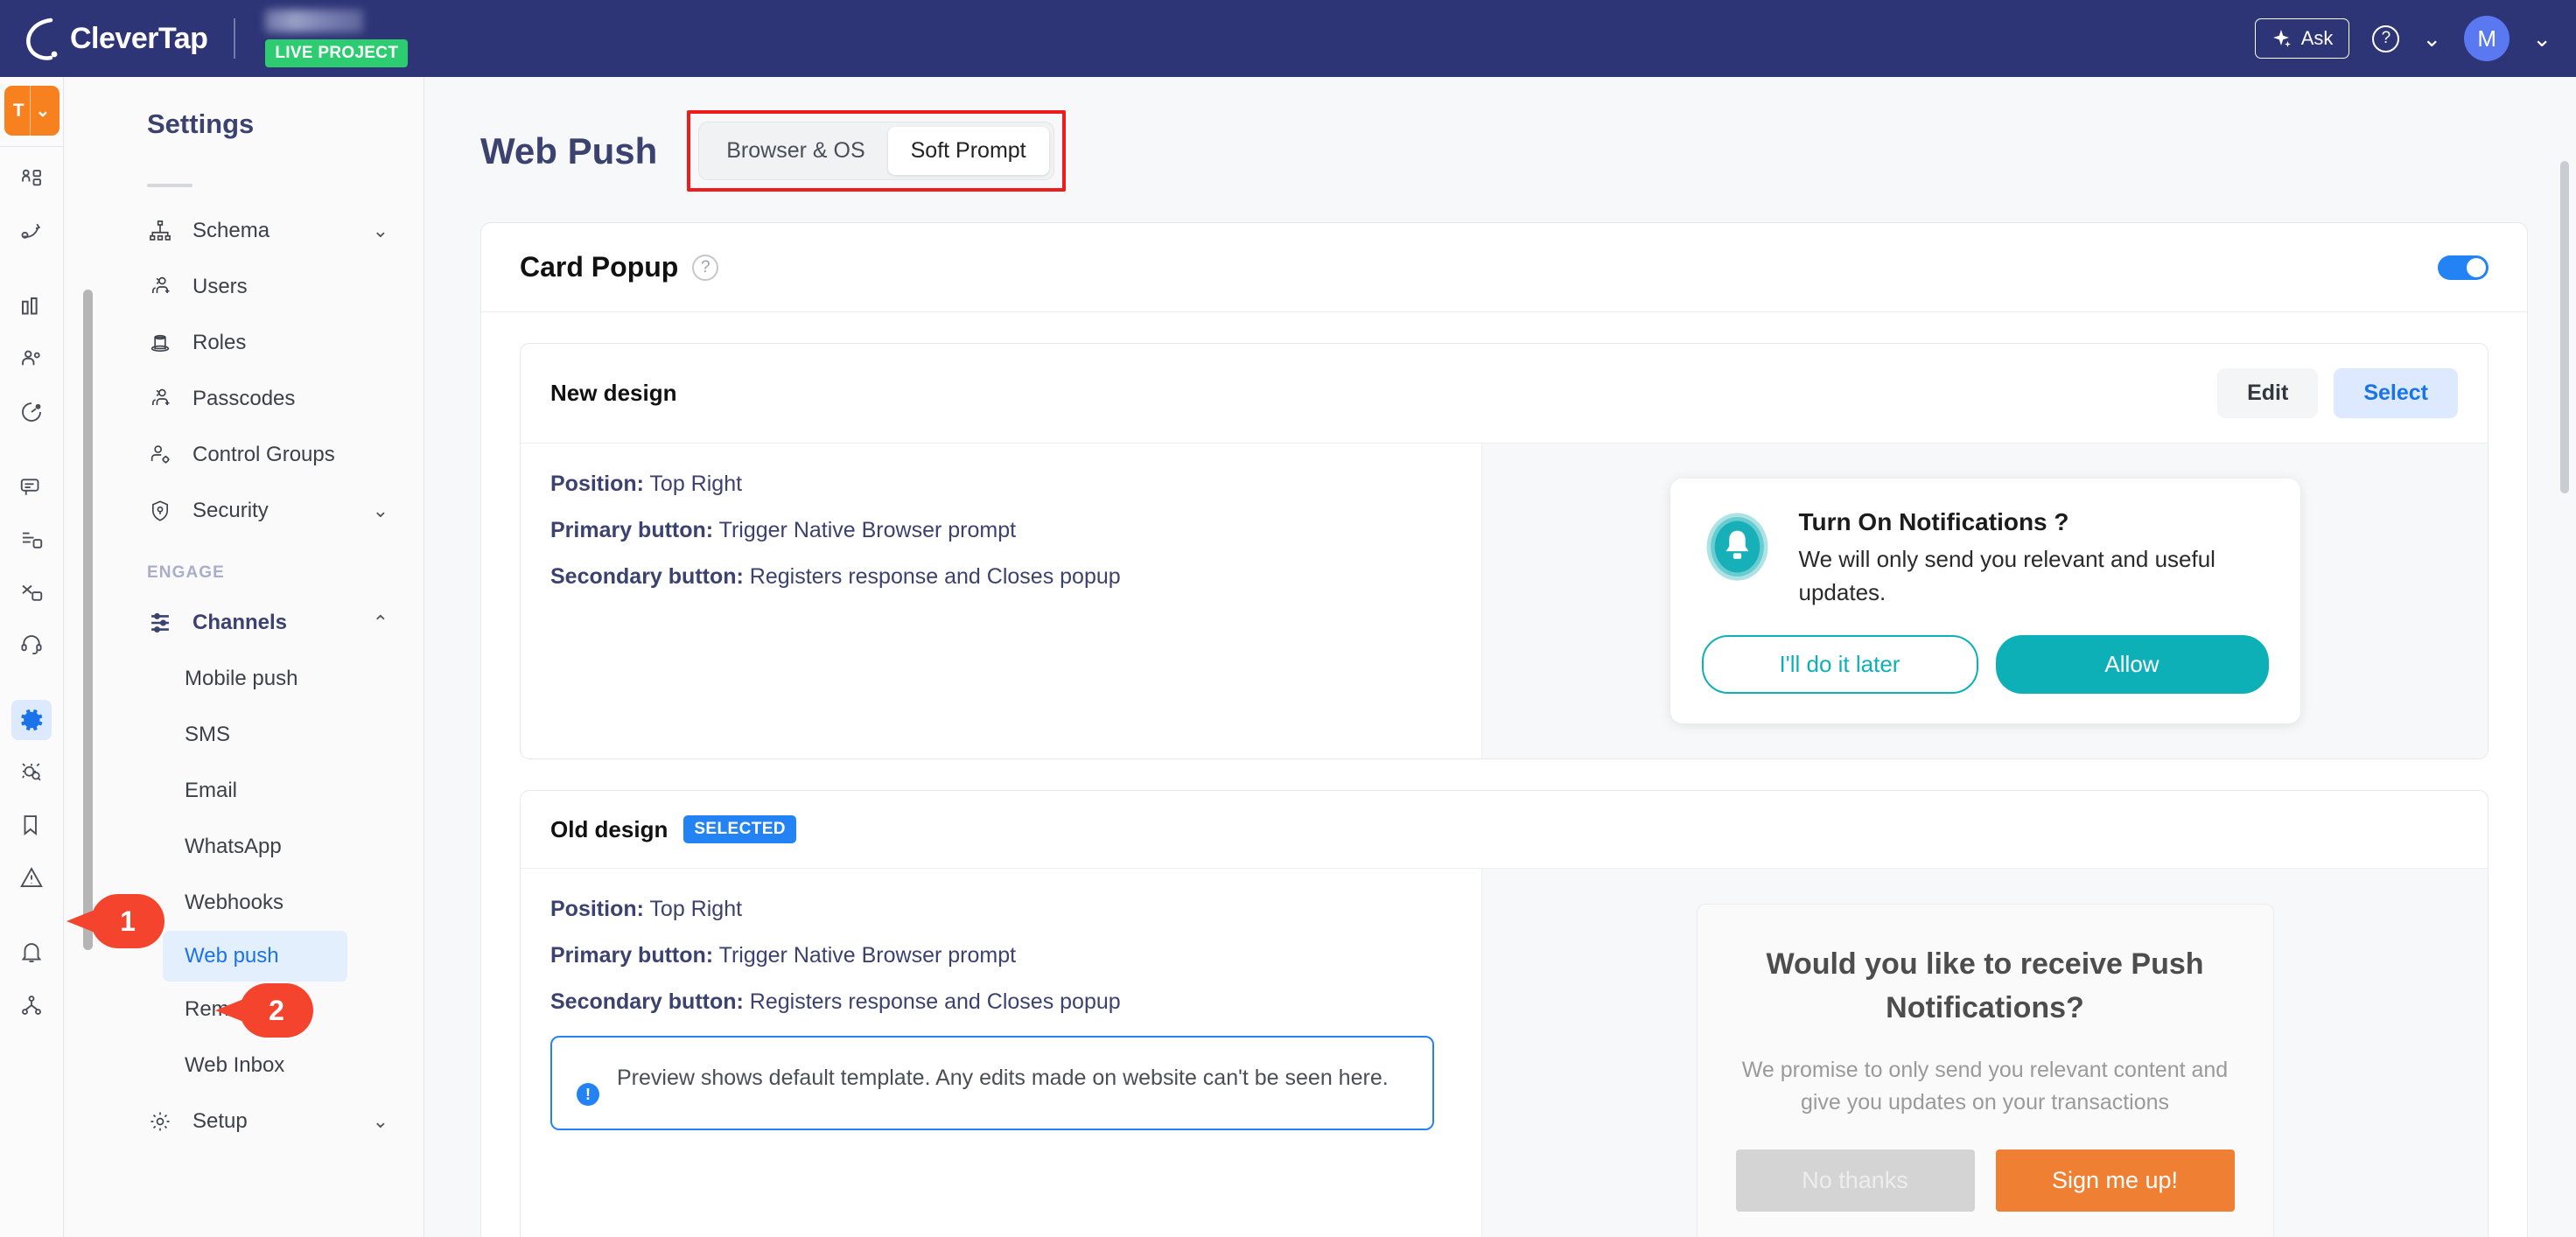  I want to click on segments-icon, so click(31, 359).